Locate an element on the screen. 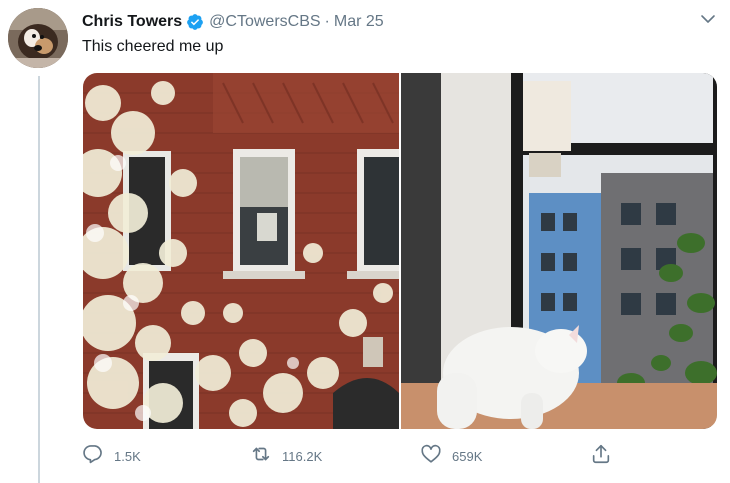 The width and height of the screenshot is (730, 483). reply-count: 1.5K is located at coordinates (127, 456).